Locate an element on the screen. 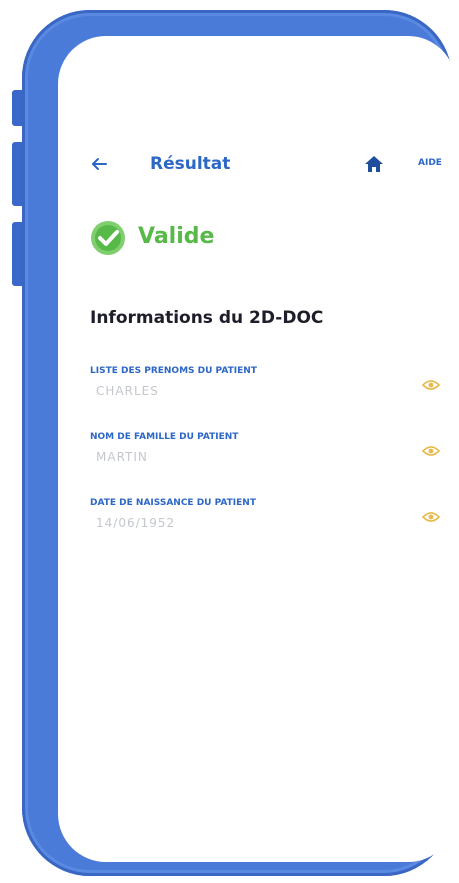  field-last-name: NOM DE FAMILLE DU PATIENT MARTIN is located at coordinates (266, 454).